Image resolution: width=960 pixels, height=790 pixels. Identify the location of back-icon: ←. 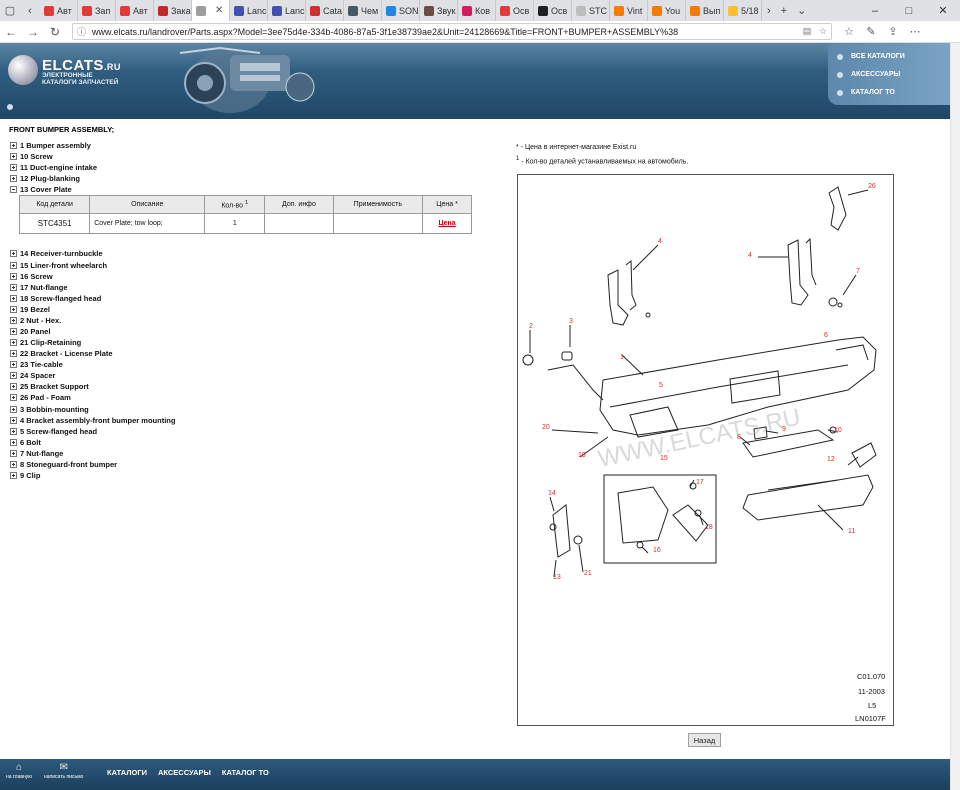
(11, 32).